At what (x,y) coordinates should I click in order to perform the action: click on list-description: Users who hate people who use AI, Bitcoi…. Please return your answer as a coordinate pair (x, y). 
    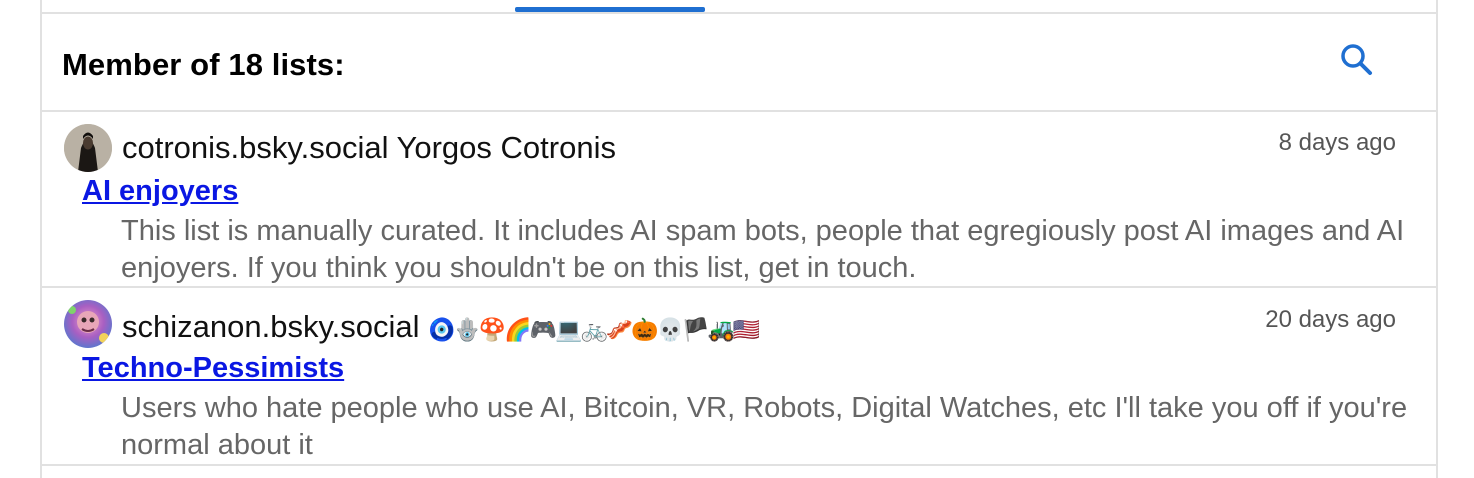
    Looking at the image, I should click on (764, 426).